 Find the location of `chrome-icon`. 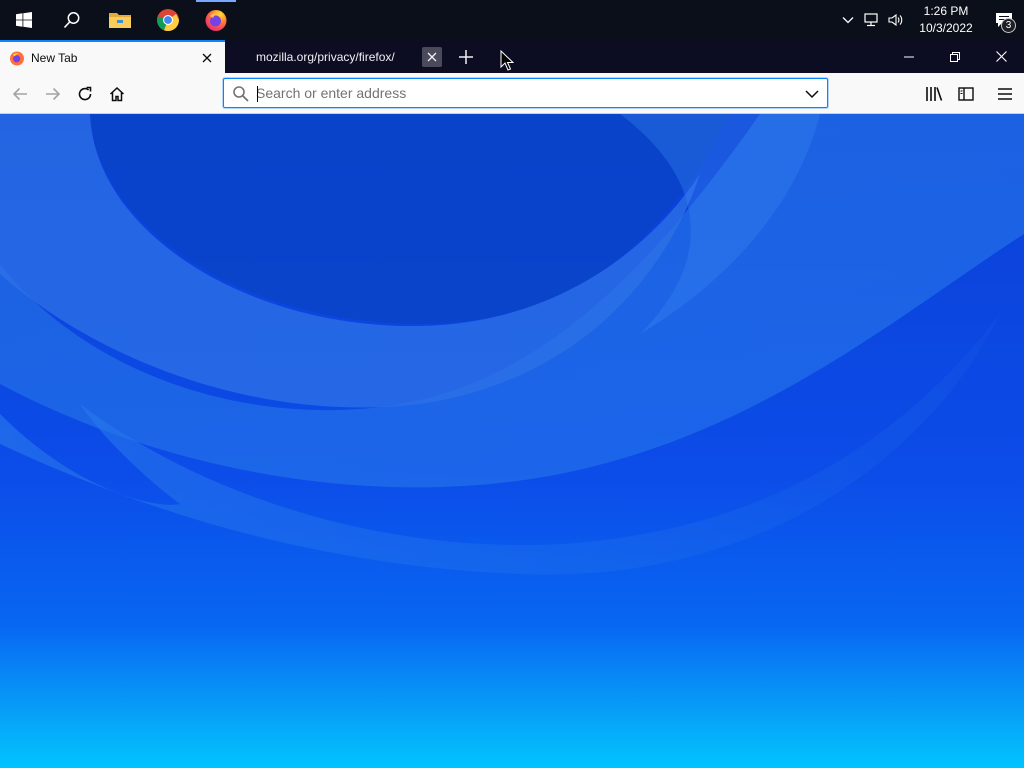

chrome-icon is located at coordinates (168, 20).